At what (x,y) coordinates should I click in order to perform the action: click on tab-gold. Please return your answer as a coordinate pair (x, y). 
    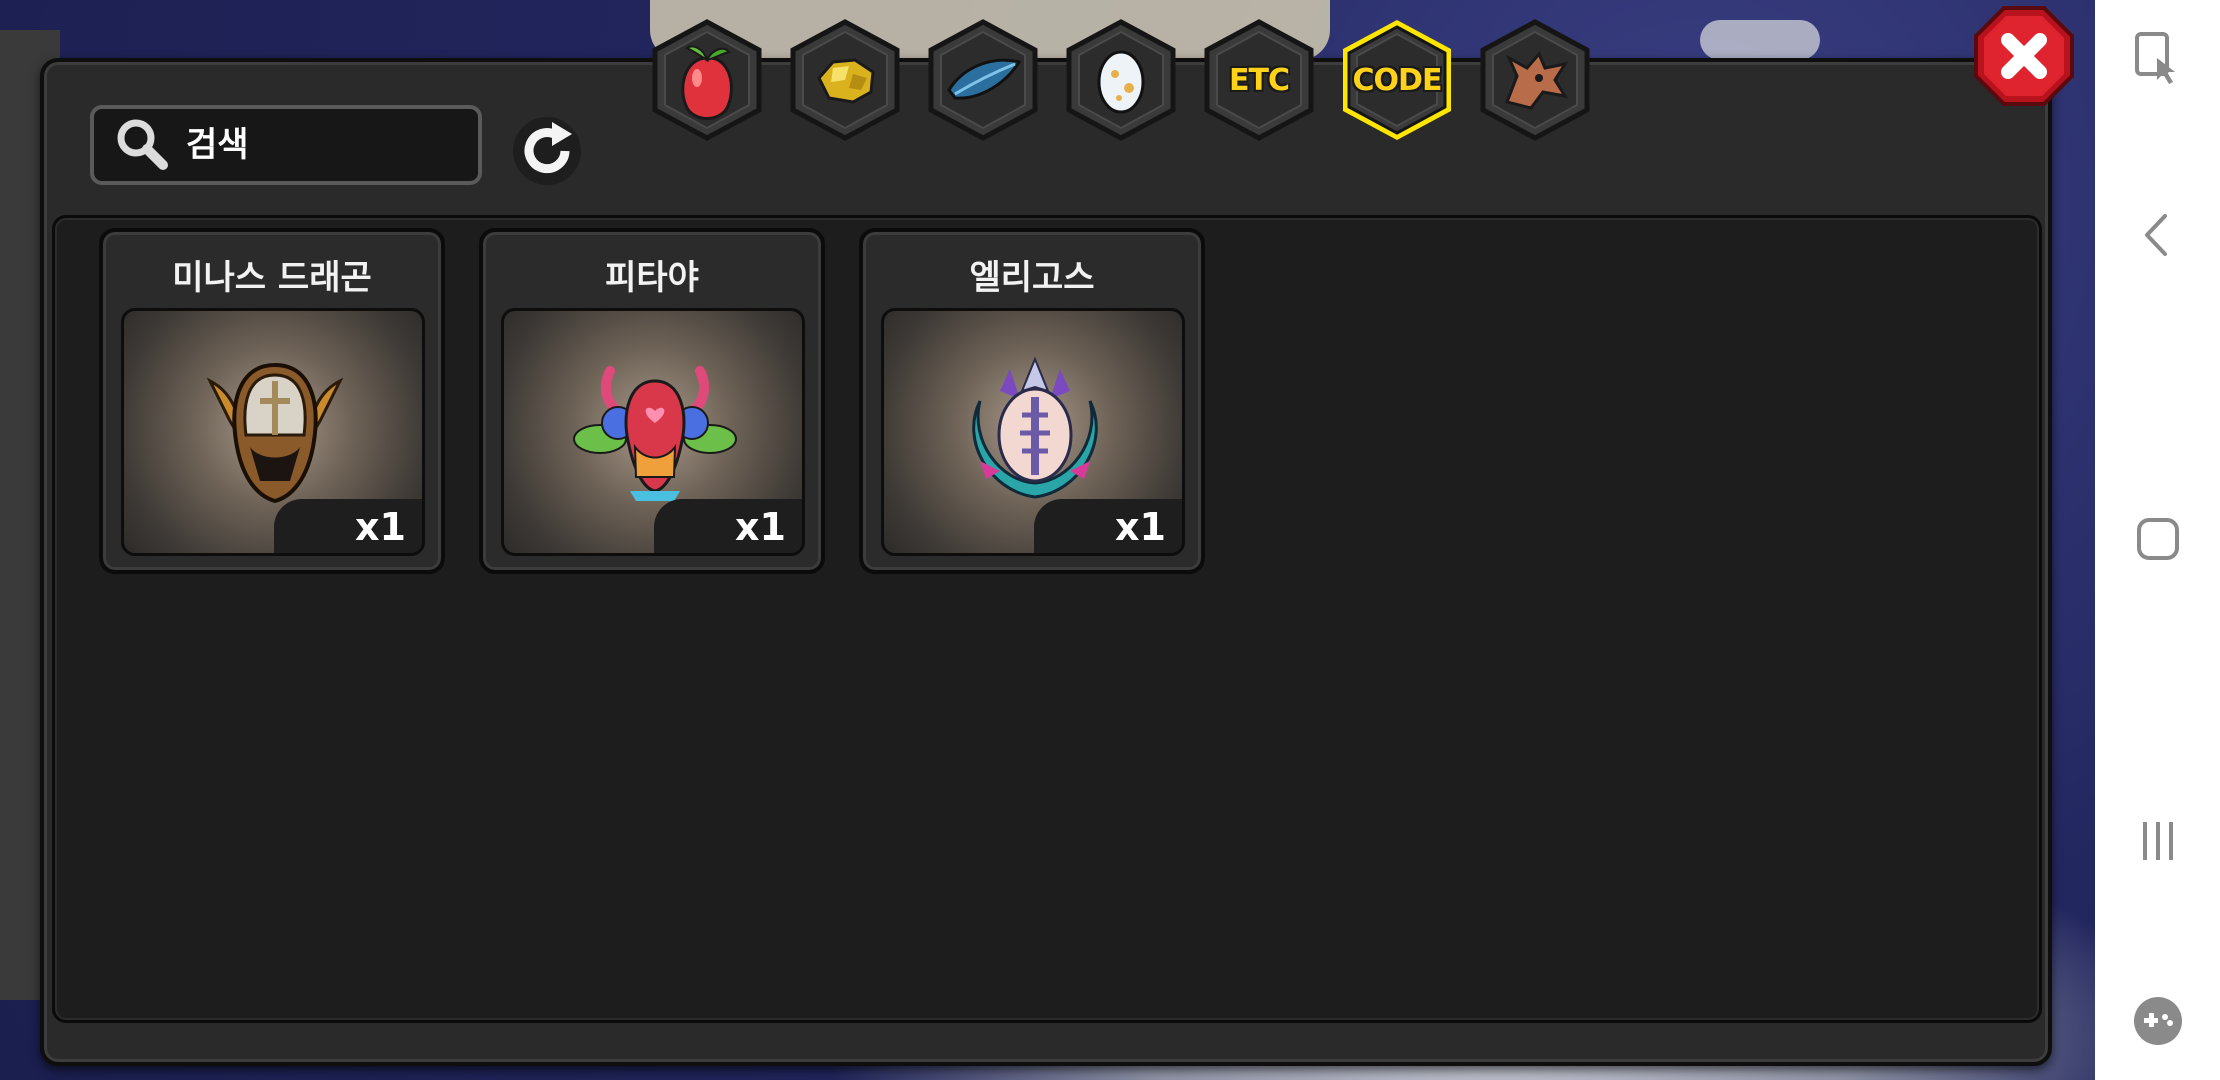
    Looking at the image, I should click on (845, 80).